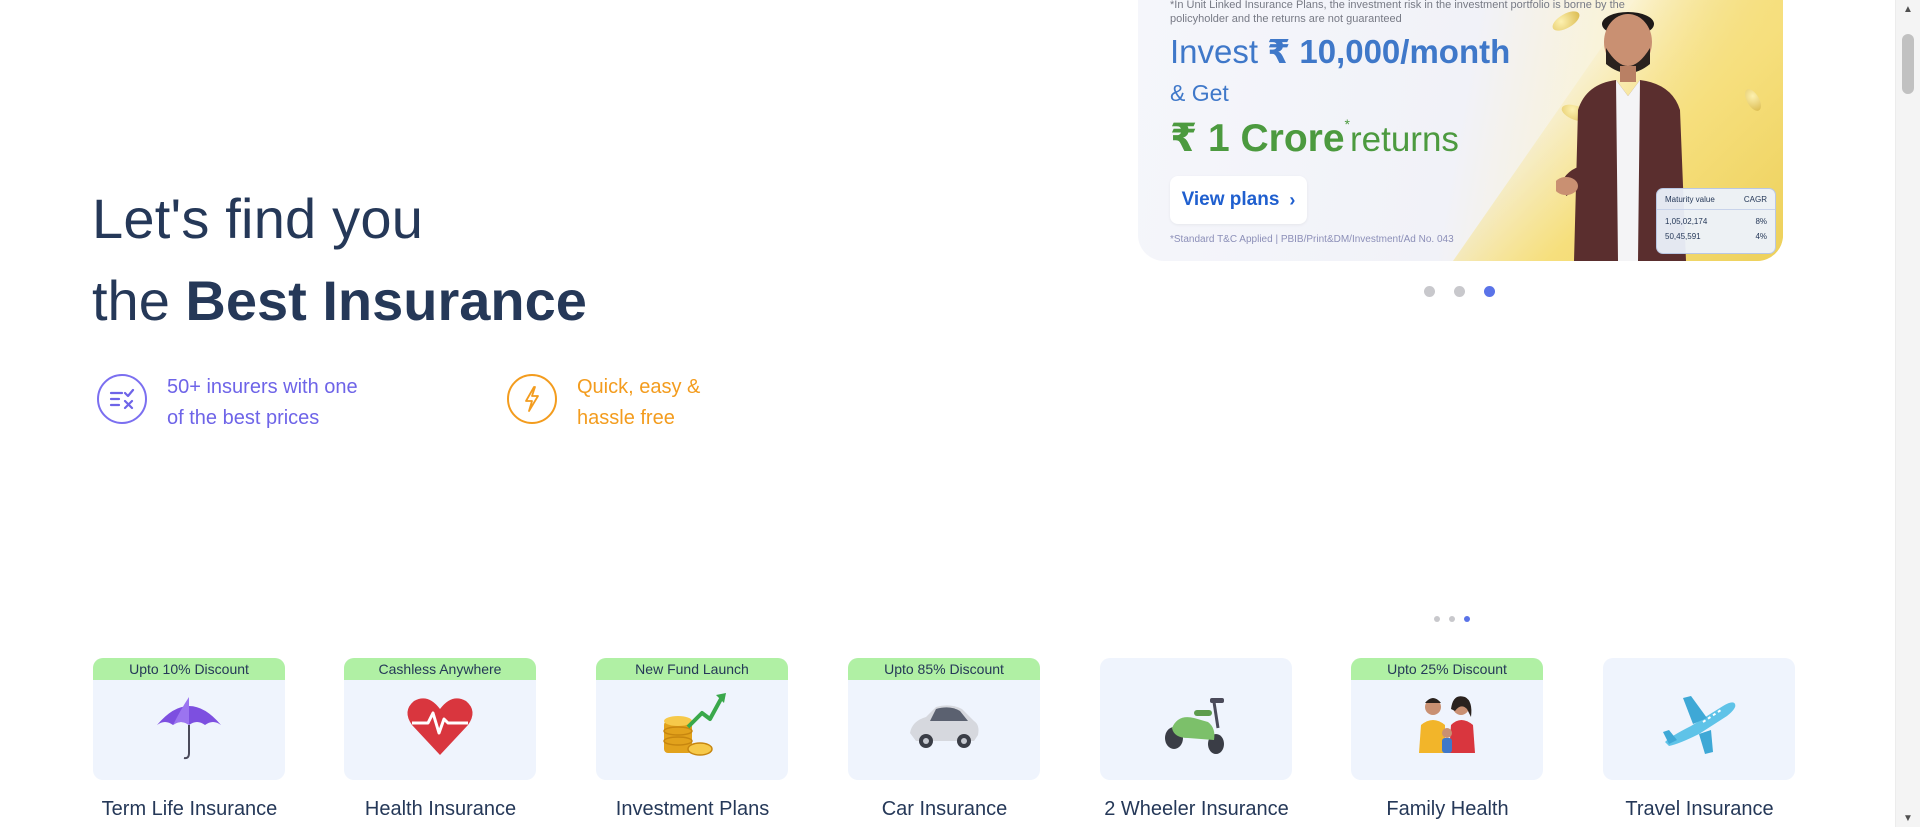  I want to click on hero-title-bold: Best Insurance, so click(386, 300).